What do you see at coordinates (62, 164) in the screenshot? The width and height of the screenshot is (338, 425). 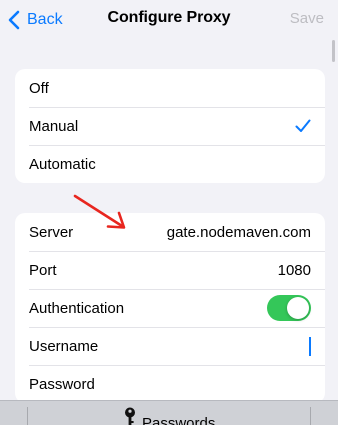 I see `option-automatic-label: Automatic` at bounding box center [62, 164].